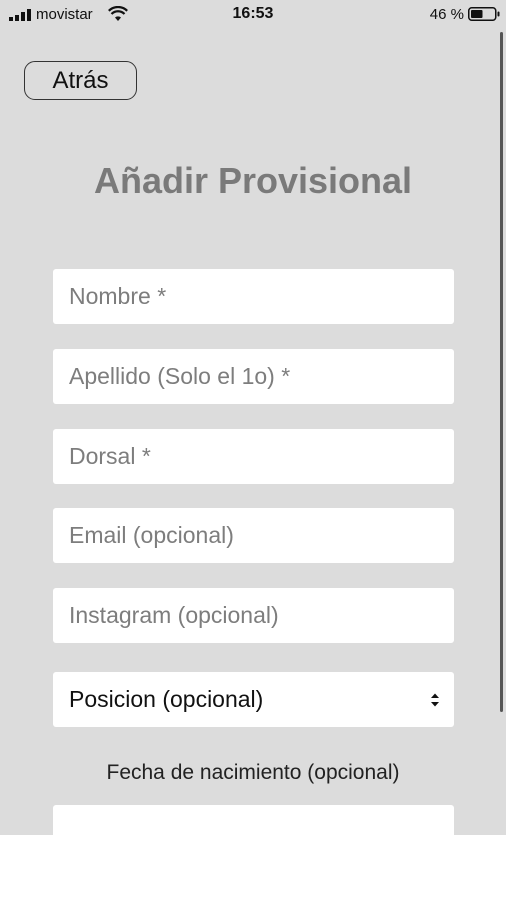  What do you see at coordinates (484, 14) in the screenshot?
I see `battery-icon` at bounding box center [484, 14].